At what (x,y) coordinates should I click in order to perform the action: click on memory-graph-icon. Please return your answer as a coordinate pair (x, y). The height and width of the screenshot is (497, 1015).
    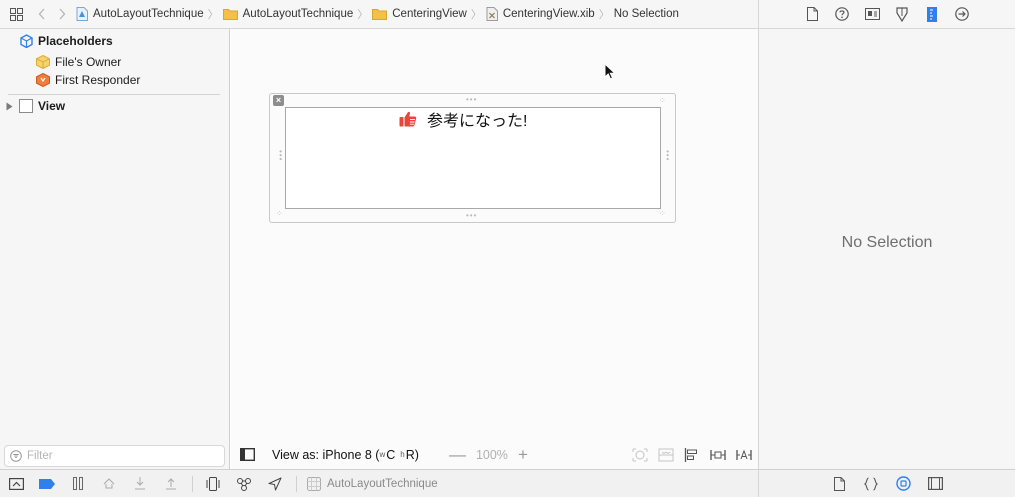
    Looking at the image, I should click on (244, 484).